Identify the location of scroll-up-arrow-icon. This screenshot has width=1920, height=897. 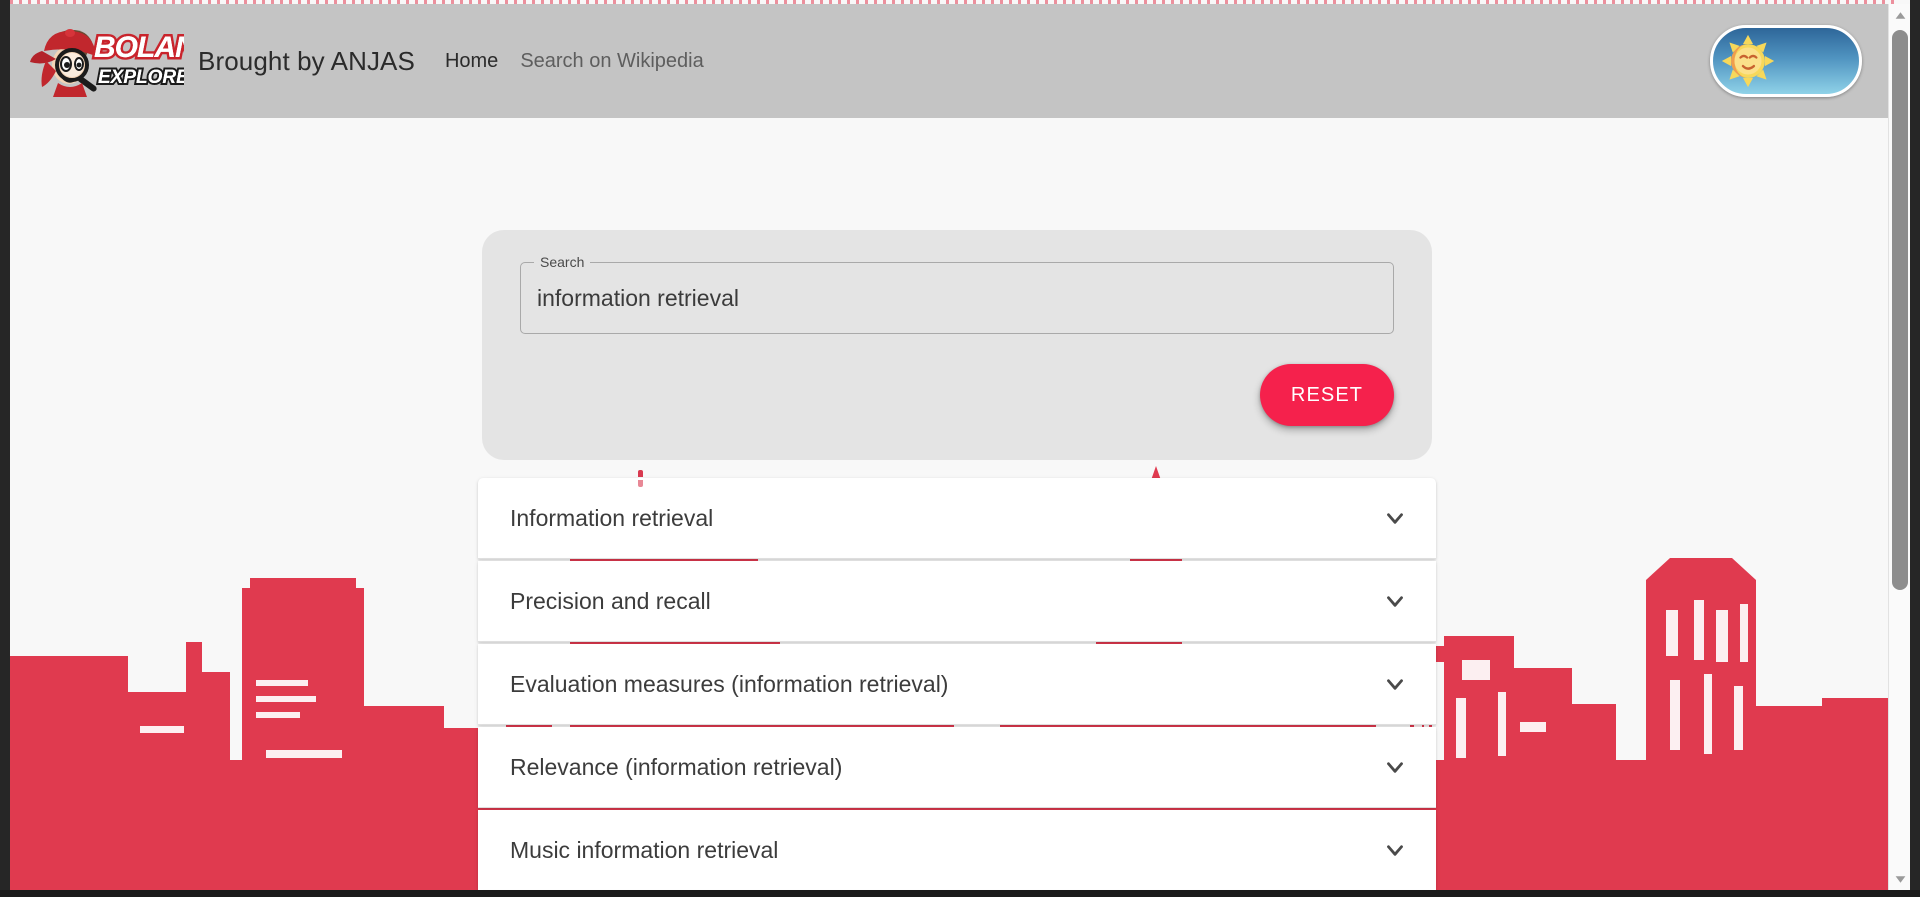
(1900, 15).